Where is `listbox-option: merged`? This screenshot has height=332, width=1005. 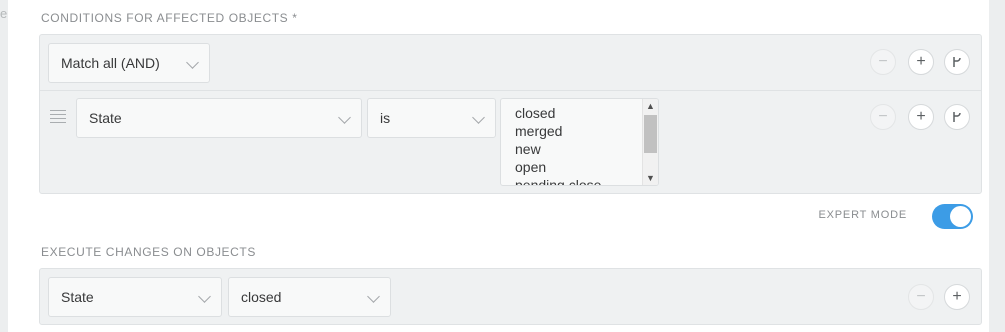 listbox-option: merged is located at coordinates (579, 131).